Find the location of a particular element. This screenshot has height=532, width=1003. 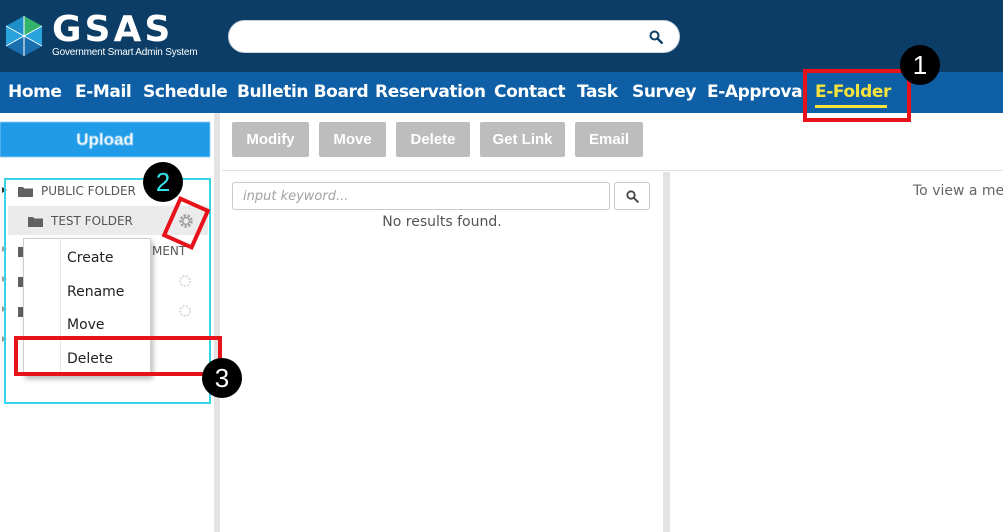

delete-button: Delete is located at coordinates (433, 139).